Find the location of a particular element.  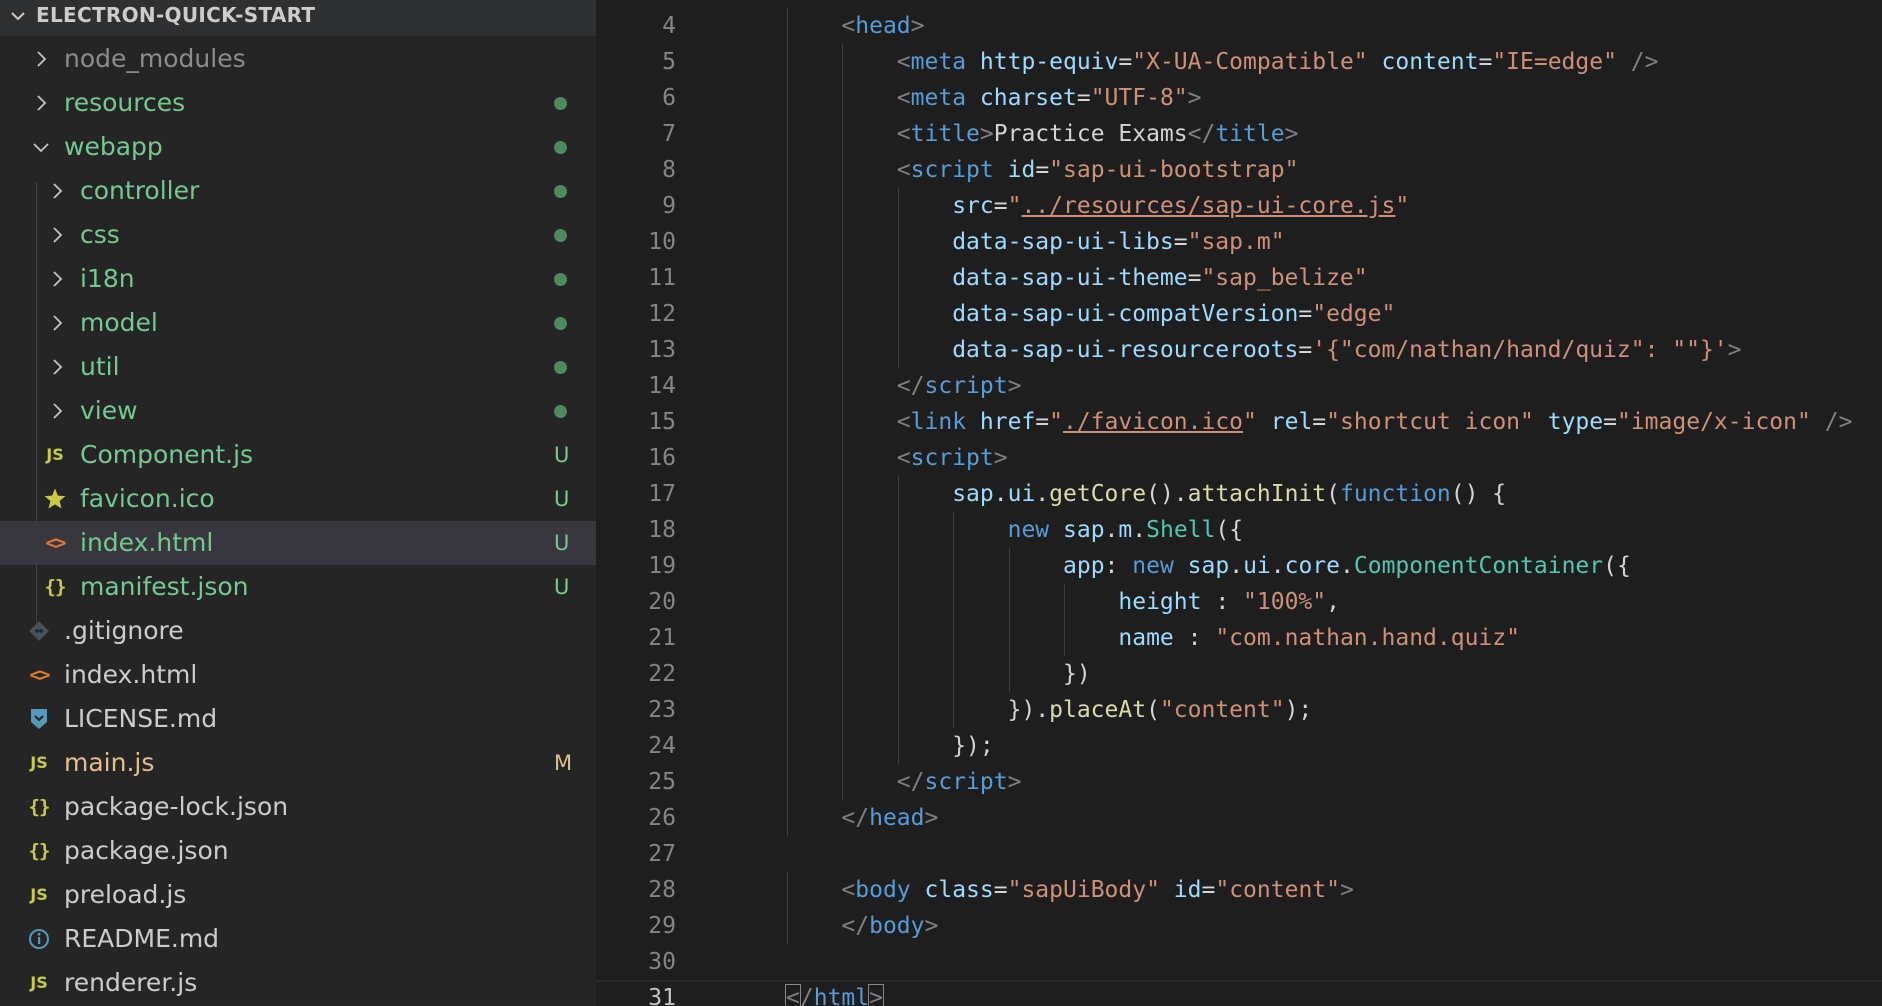

code-token: "shortcut icon" is located at coordinates (1430, 422).